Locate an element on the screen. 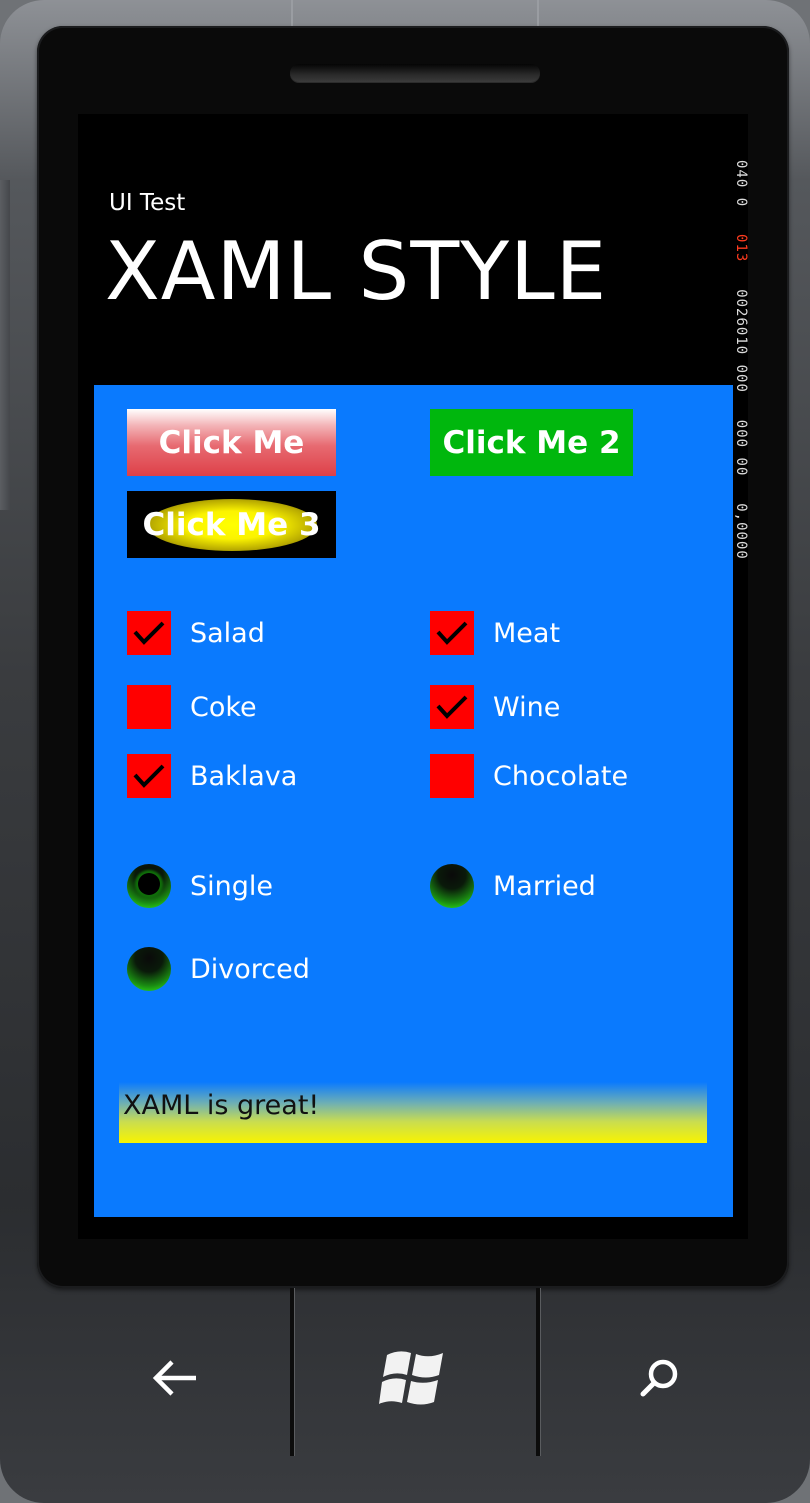 The height and width of the screenshot is (1503, 810). checkbox-label: Meat is located at coordinates (527, 633).